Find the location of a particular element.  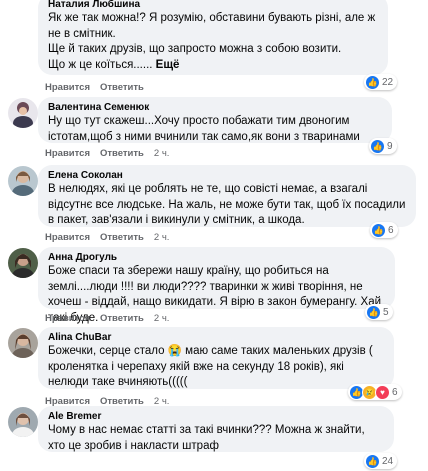

comment-actions: Нравится Ответить is located at coordinates (99, 87).